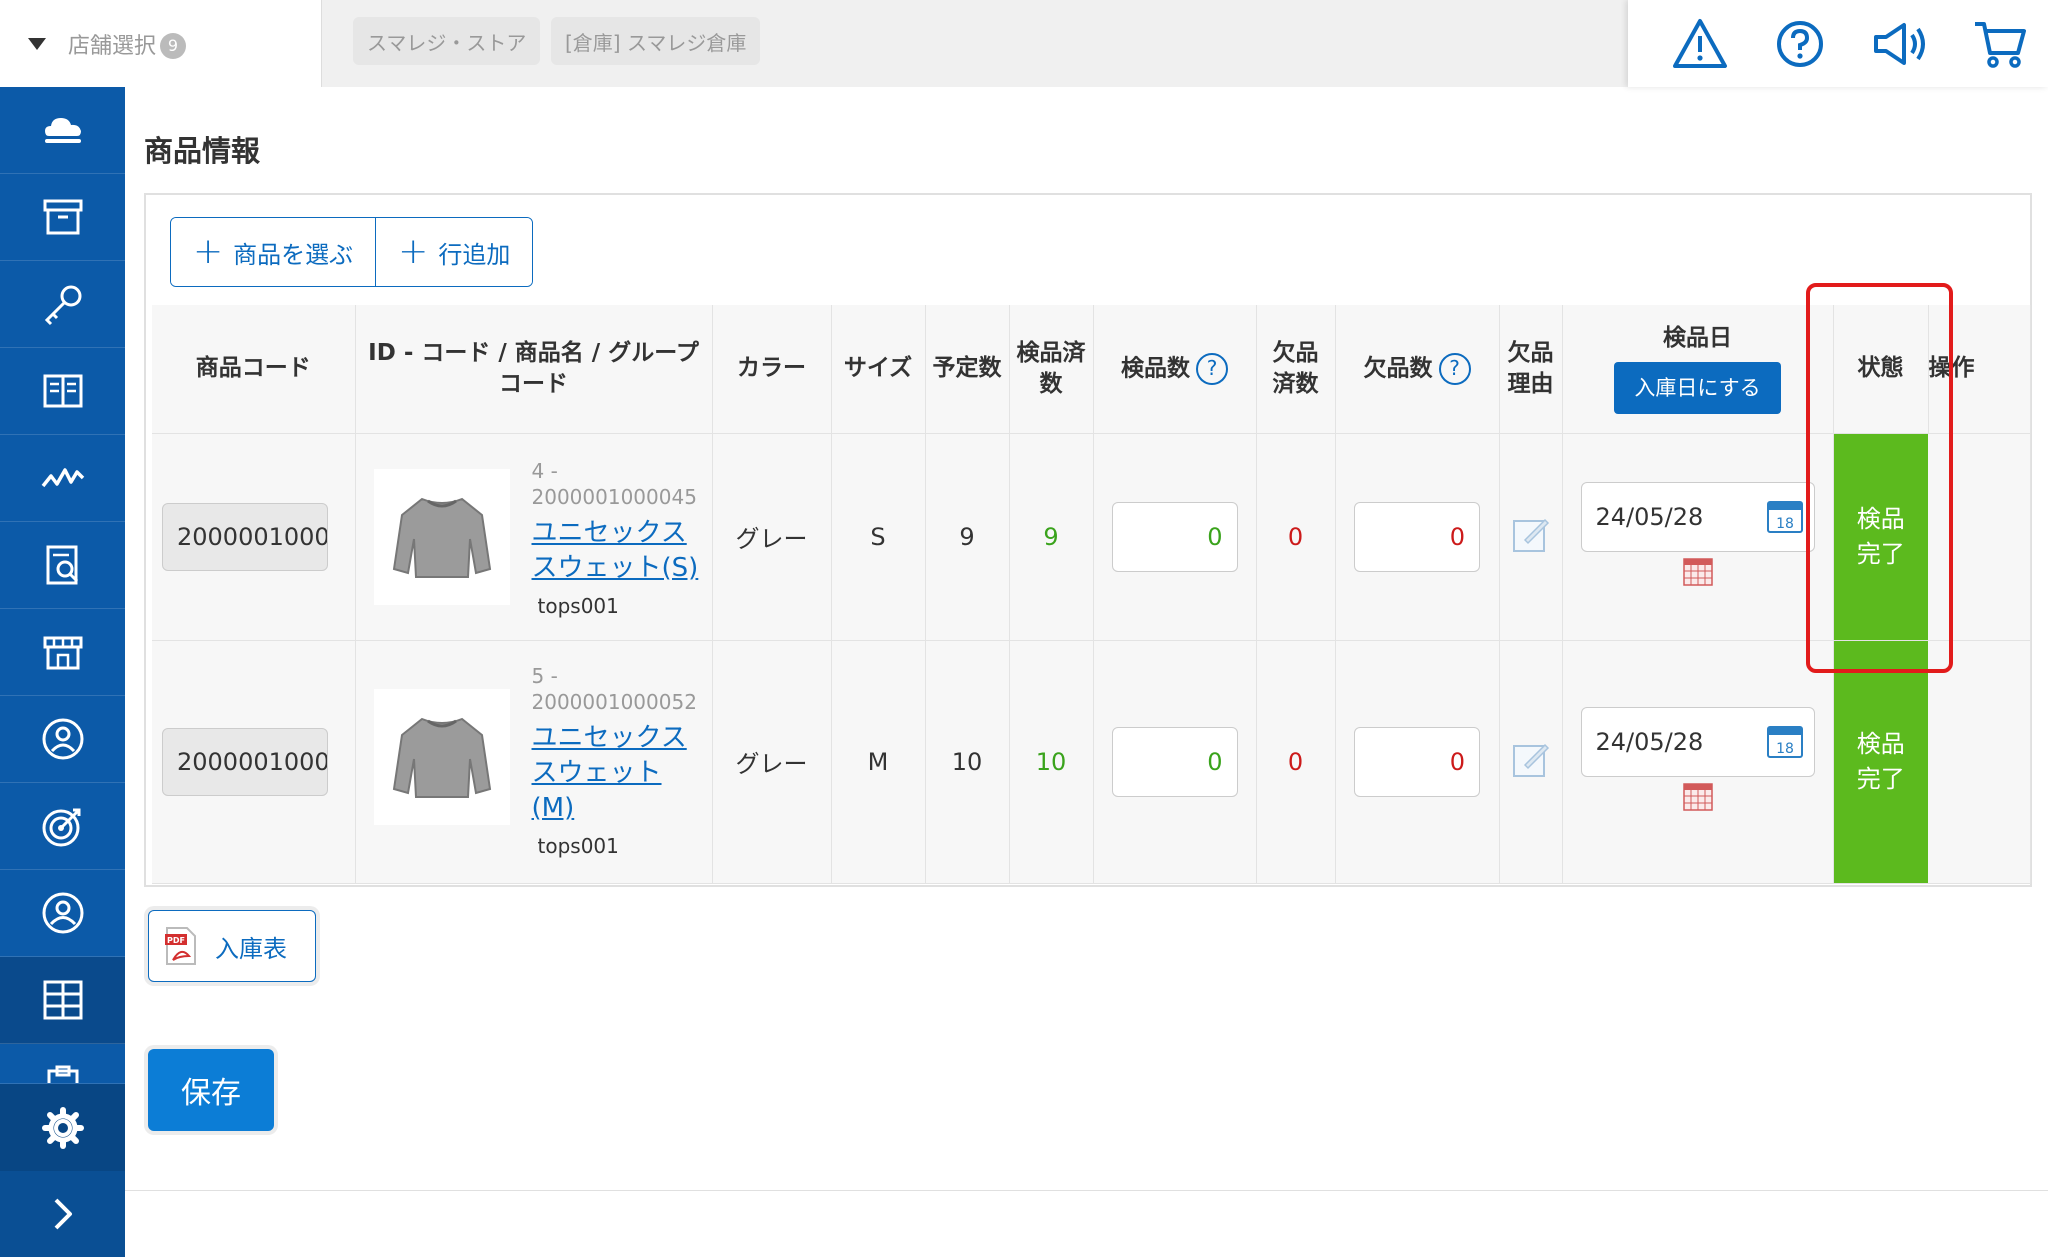  Describe the element at coordinates (62, 391) in the screenshot. I see `sidebar-item-book` at that location.